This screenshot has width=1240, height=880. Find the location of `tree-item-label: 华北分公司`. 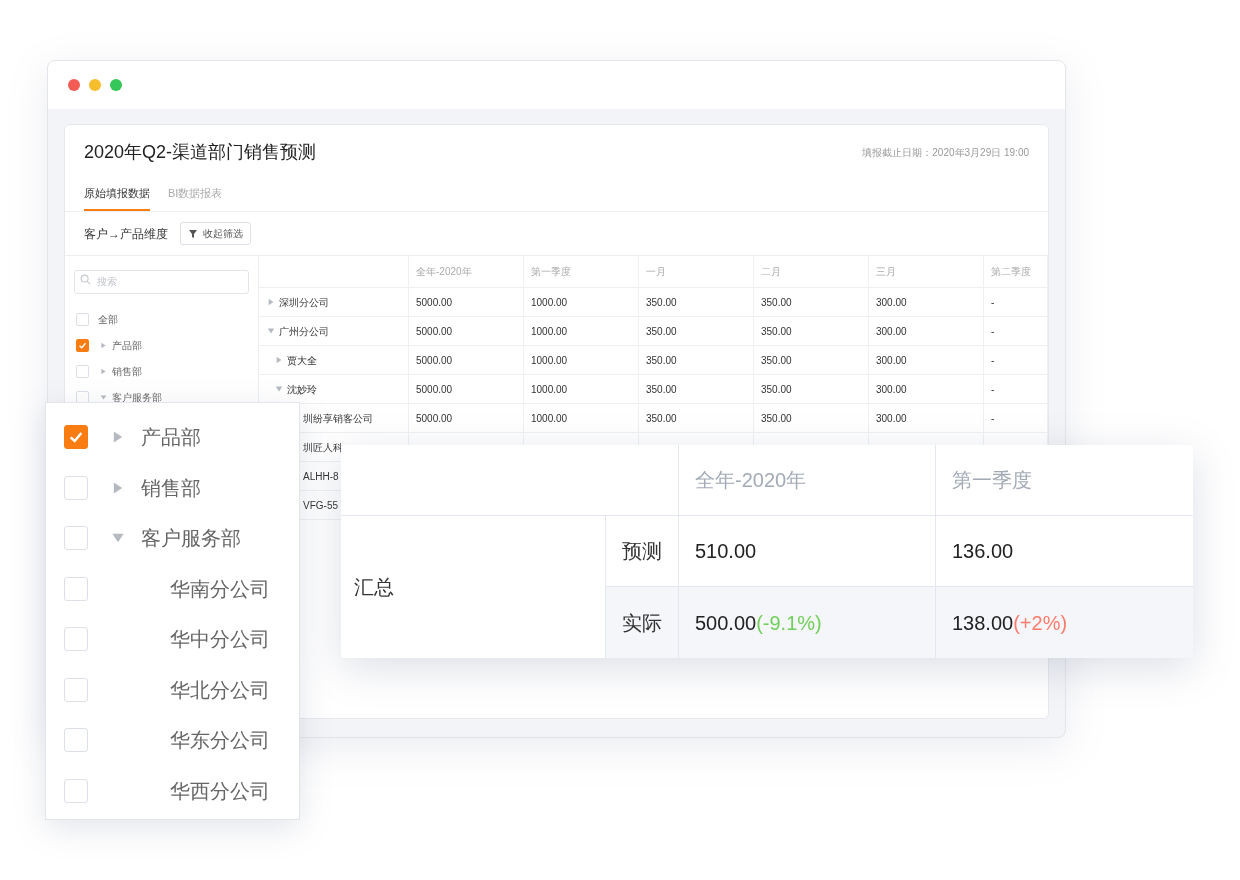

tree-item-label: 华北分公司 is located at coordinates (205, 689).